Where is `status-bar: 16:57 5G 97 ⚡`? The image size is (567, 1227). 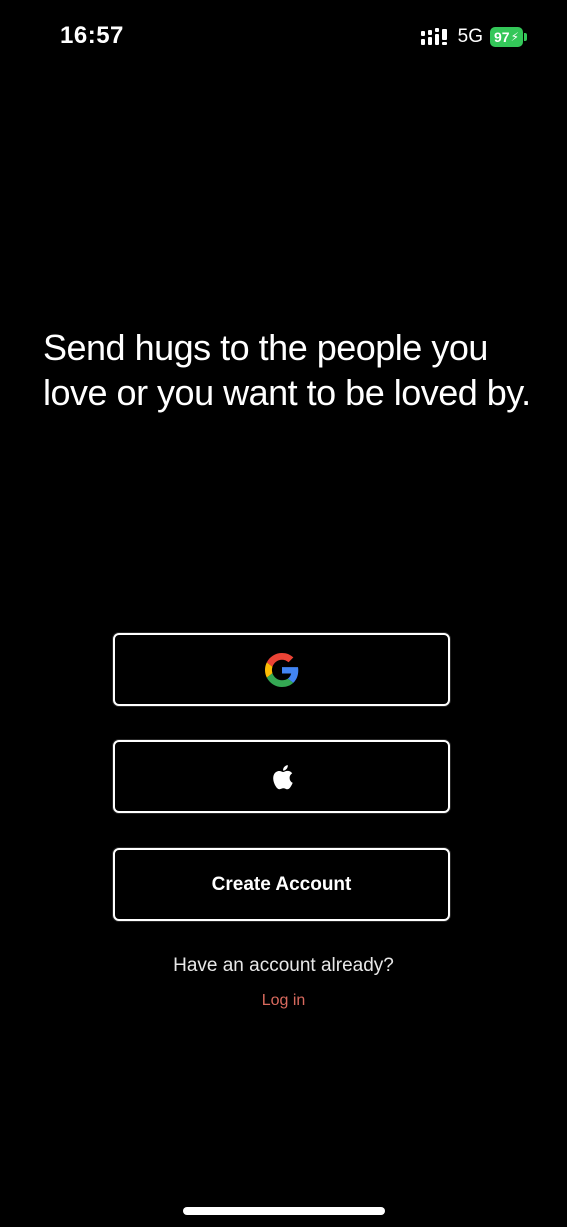
status-bar: 16:57 5G 97 ⚡ is located at coordinates (283, 38).